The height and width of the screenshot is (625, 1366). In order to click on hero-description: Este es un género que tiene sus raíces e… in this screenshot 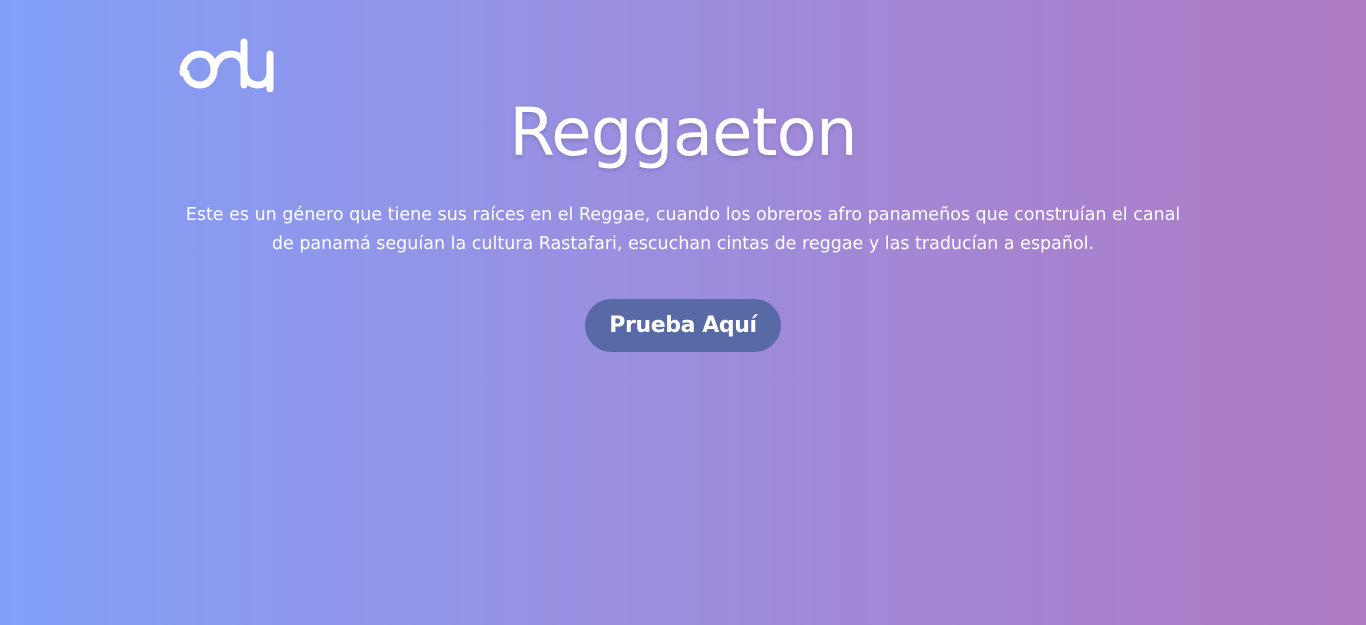, I will do `click(683, 229)`.